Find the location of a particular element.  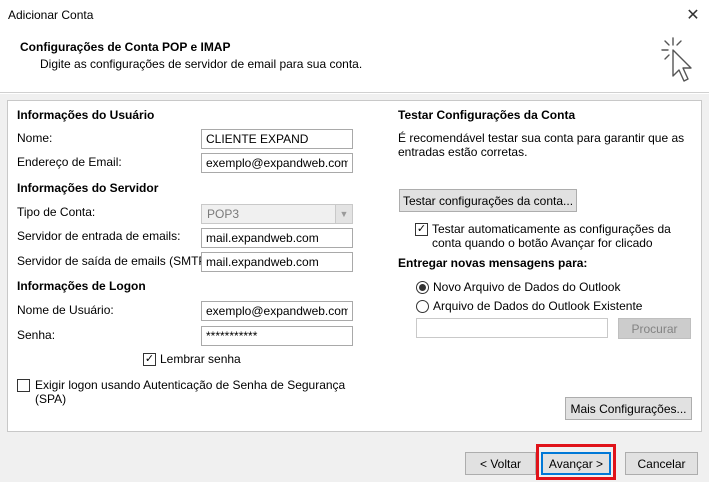

test-description-line2: entradas estão corretas. is located at coordinates (463, 152).